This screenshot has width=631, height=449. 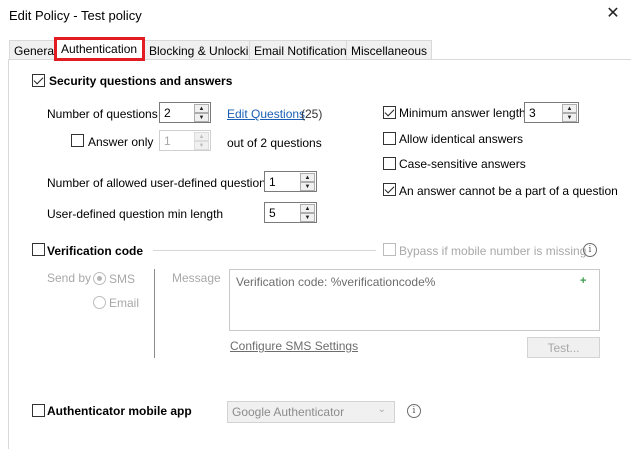 I want to click on close-icon: ✕, so click(x=613, y=14).